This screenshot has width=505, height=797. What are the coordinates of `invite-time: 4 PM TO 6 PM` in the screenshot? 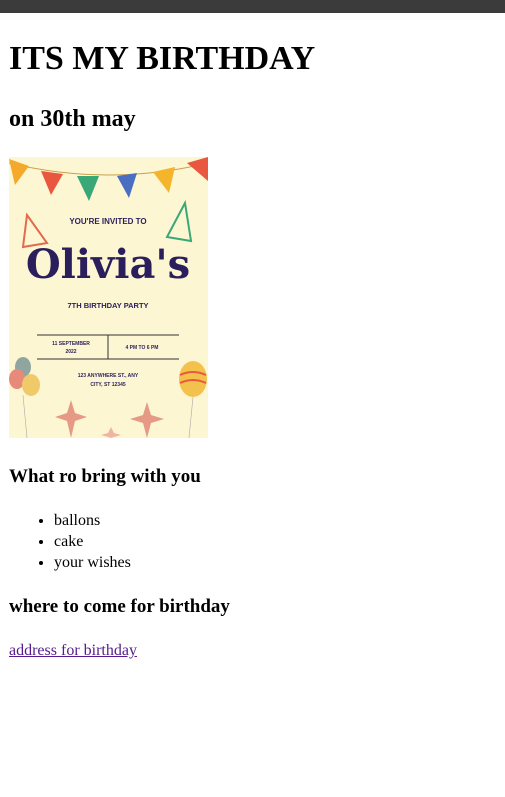 It's located at (142, 348).